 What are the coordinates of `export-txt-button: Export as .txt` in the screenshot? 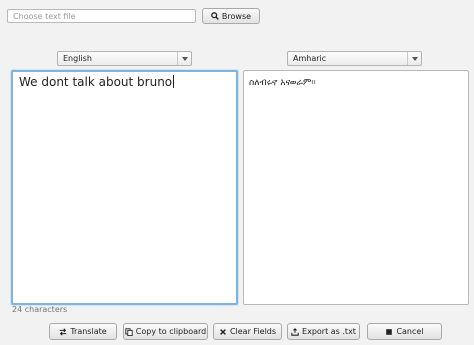 It's located at (323, 331).